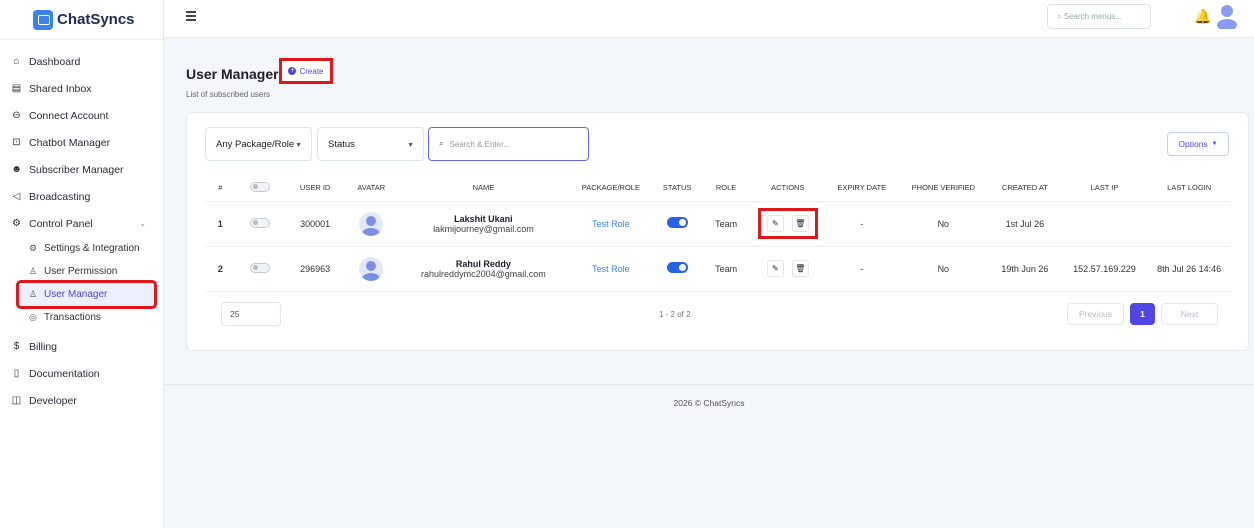 The image size is (1254, 528). Describe the element at coordinates (306, 71) in the screenshot. I see `create-button: + Create` at that location.